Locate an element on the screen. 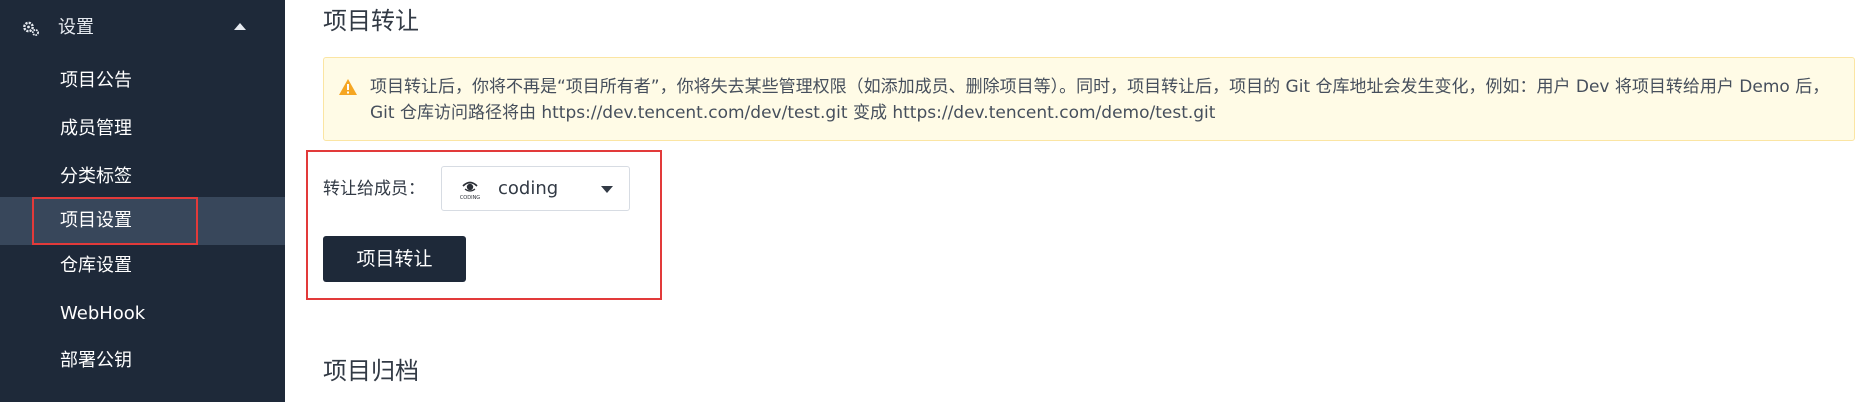  sidebar-item-repository-settings: 仓库设置 is located at coordinates (142, 266).